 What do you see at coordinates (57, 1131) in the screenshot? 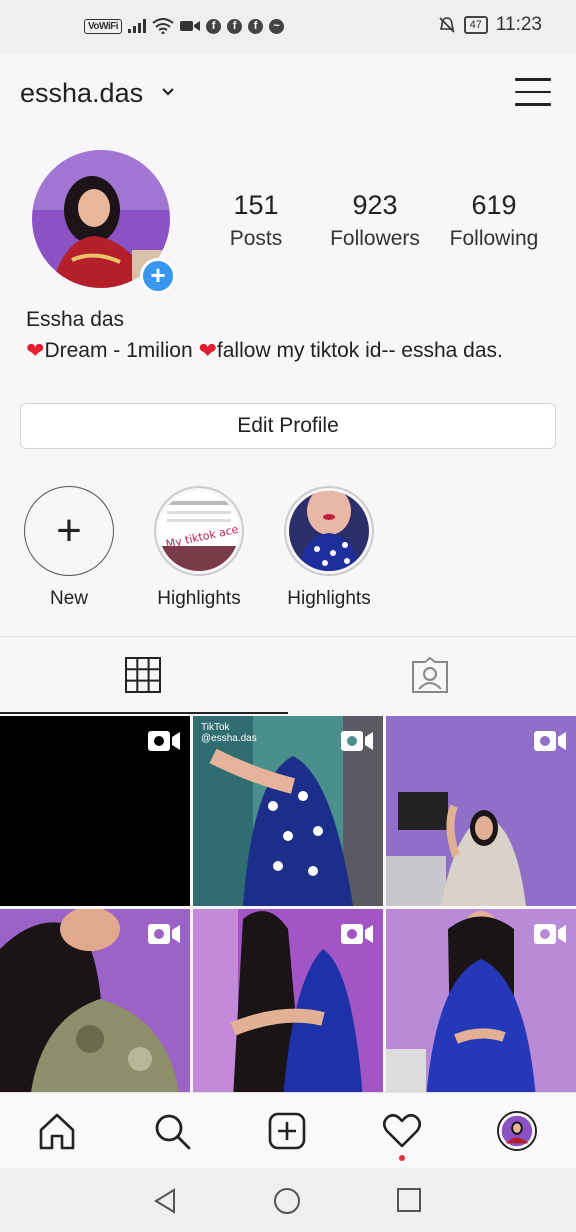
I see `home-icon` at bounding box center [57, 1131].